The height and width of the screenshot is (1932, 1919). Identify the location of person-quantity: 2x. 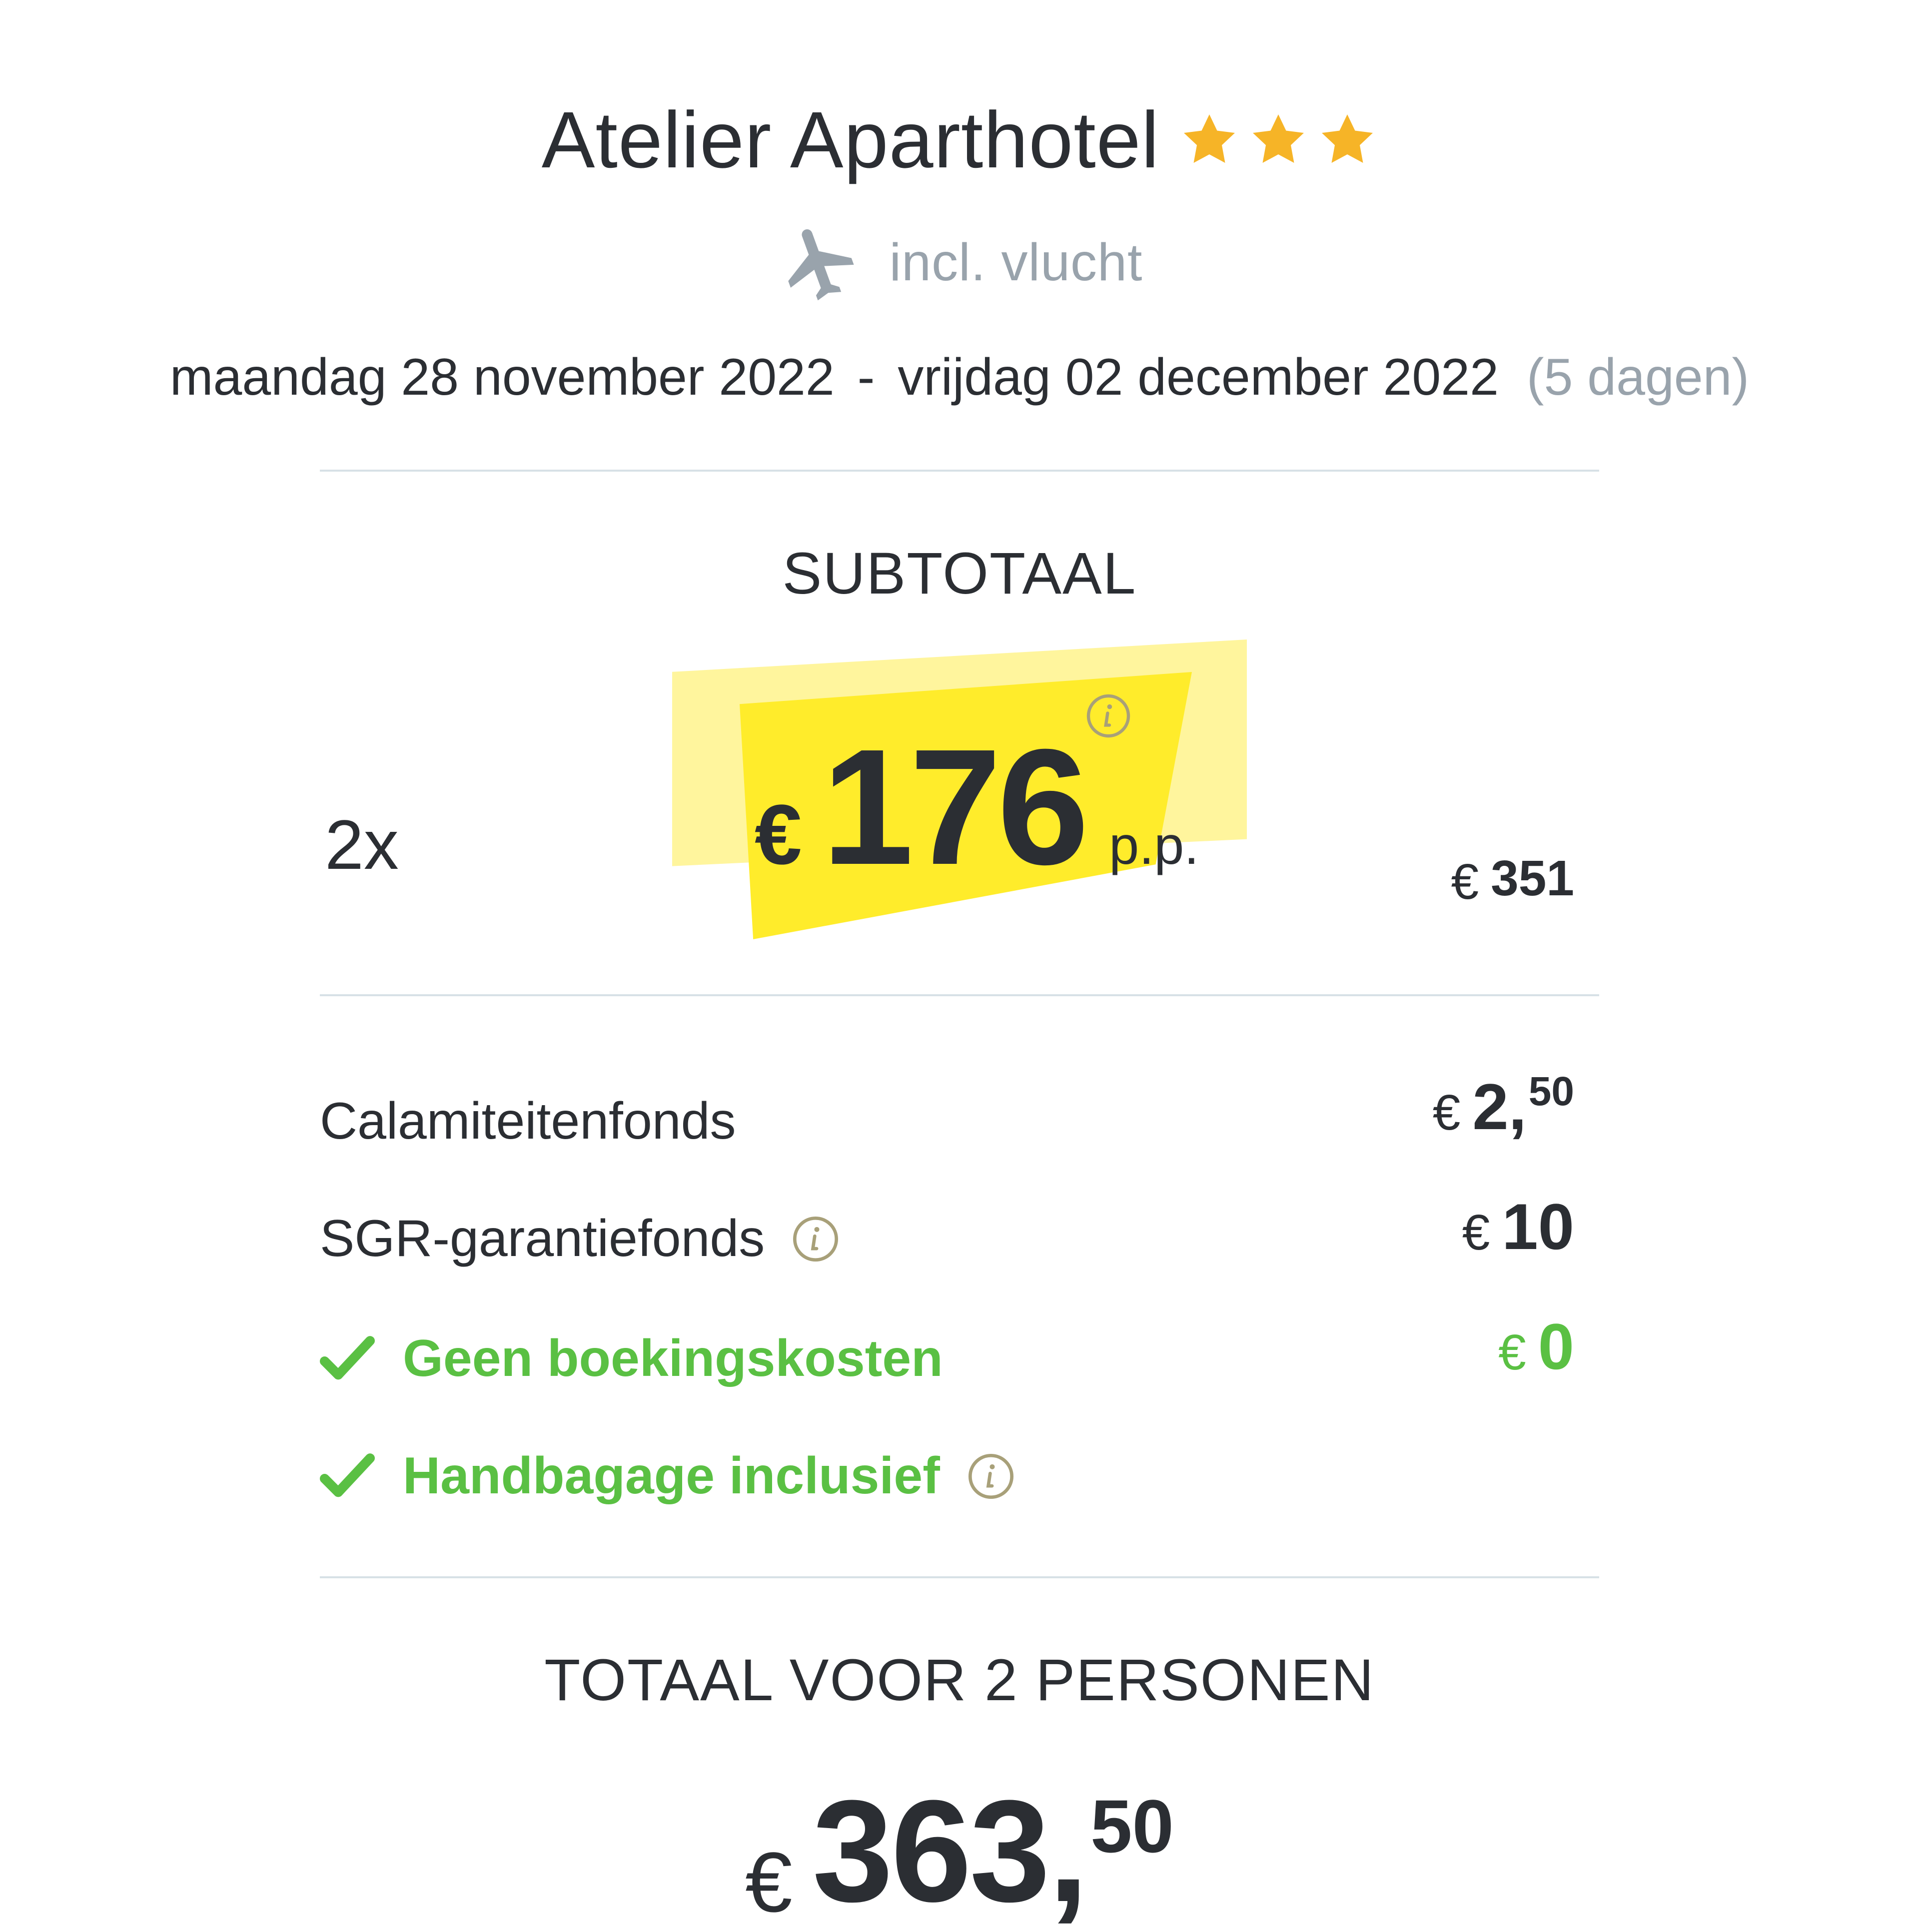
(362, 844).